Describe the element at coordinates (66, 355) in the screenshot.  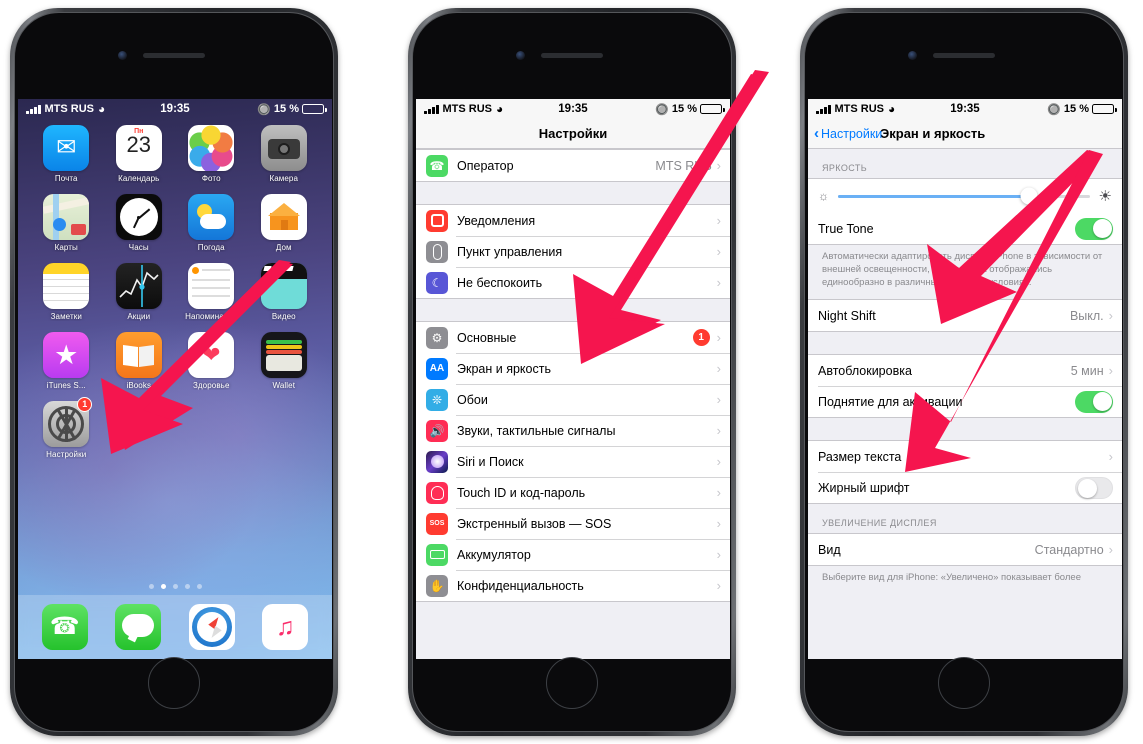
I see `itunes-store-icon: ★` at that location.